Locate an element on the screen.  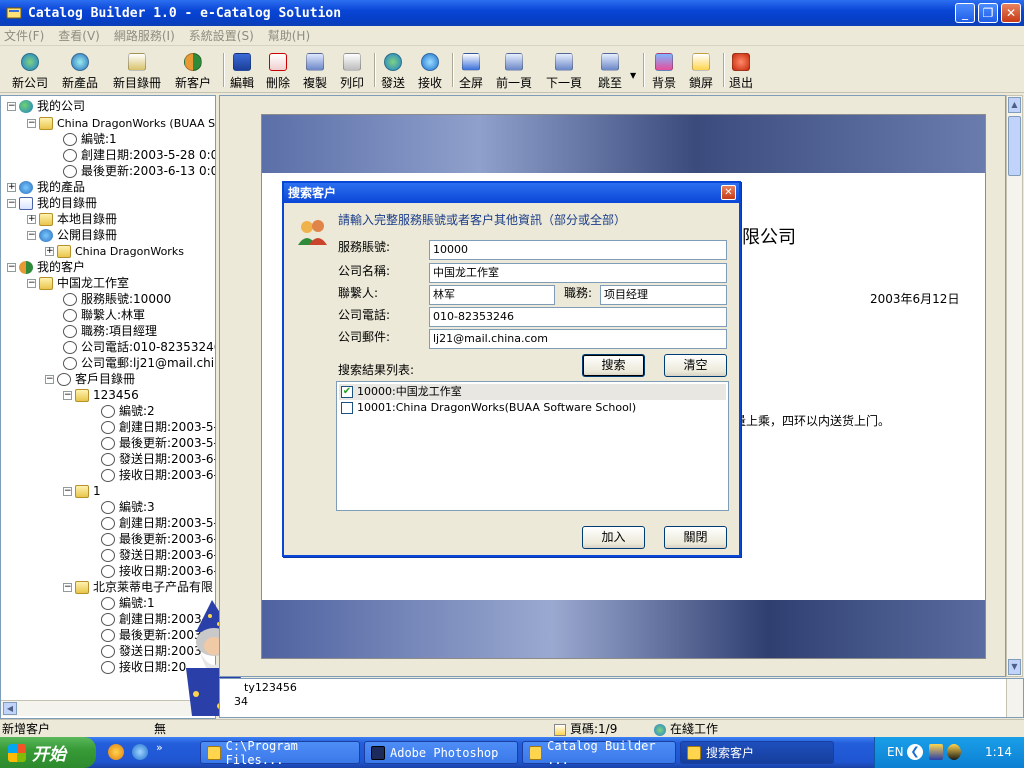
new-catalog-button: 新目錄冊 is located at coordinates (137, 71).